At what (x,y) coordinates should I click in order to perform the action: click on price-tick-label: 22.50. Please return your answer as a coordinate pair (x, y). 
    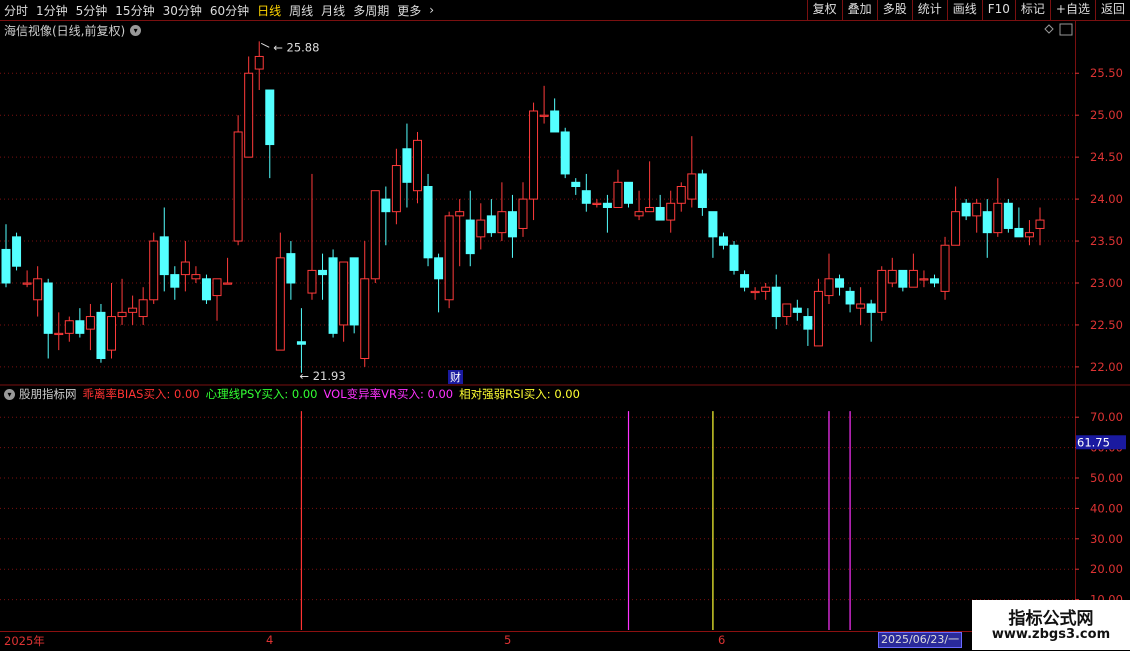
    Looking at the image, I should click on (1106, 325).